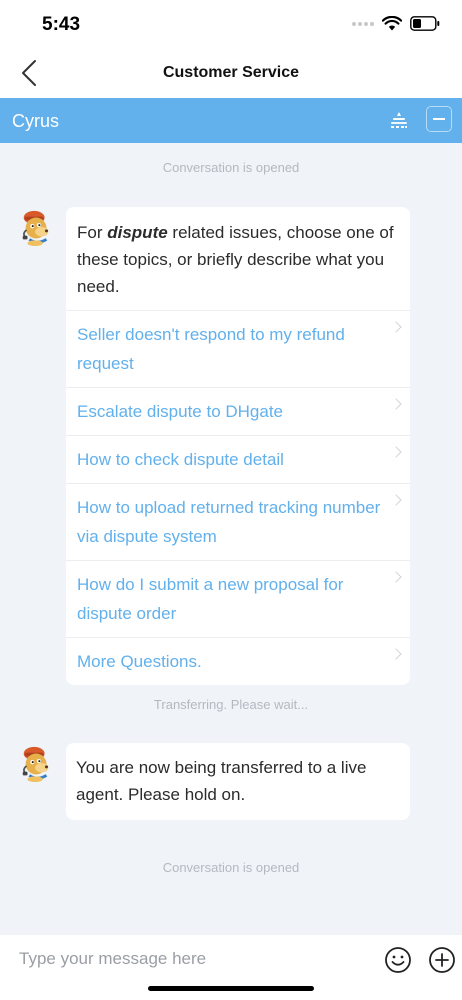  I want to click on cellular-signal-icon, so click(363, 23).